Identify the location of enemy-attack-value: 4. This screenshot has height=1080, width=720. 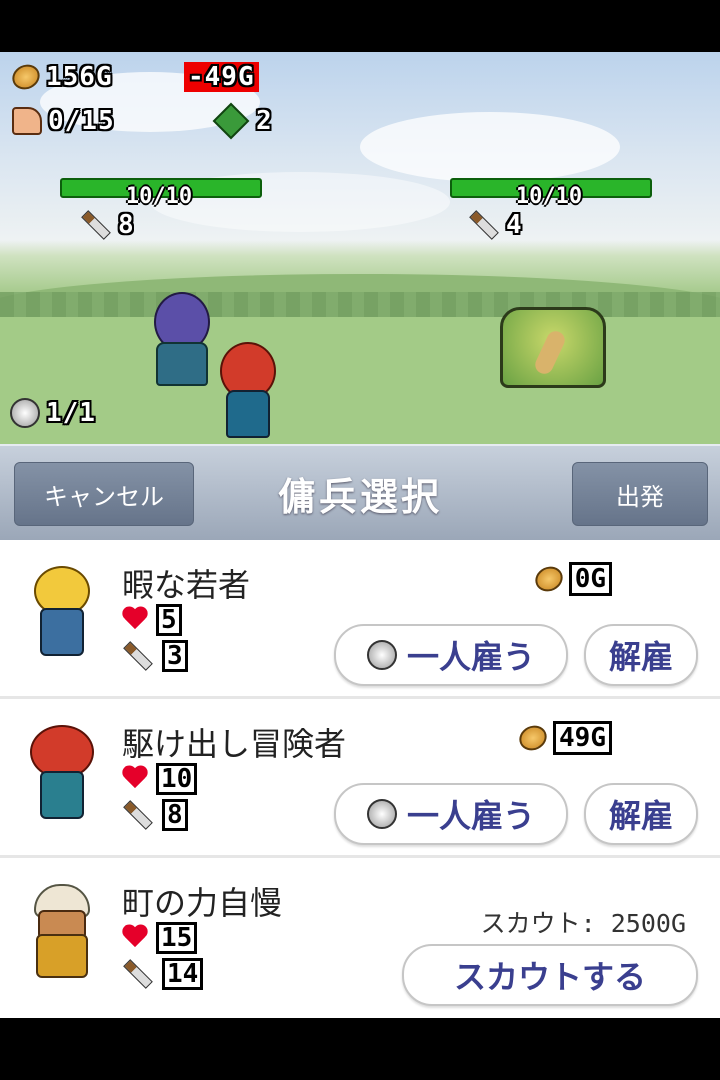
(514, 225).